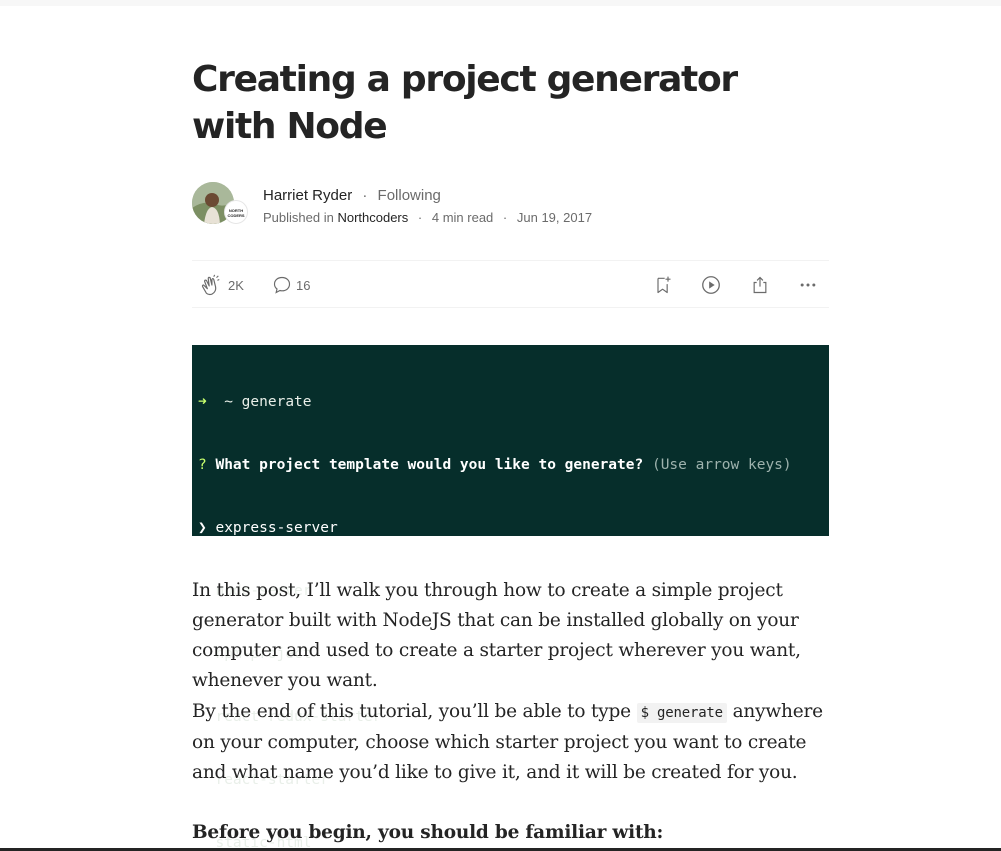 This screenshot has width=1001, height=851. Describe the element at coordinates (307, 195) in the screenshot. I see `author-name: Harriet Ryder` at that location.